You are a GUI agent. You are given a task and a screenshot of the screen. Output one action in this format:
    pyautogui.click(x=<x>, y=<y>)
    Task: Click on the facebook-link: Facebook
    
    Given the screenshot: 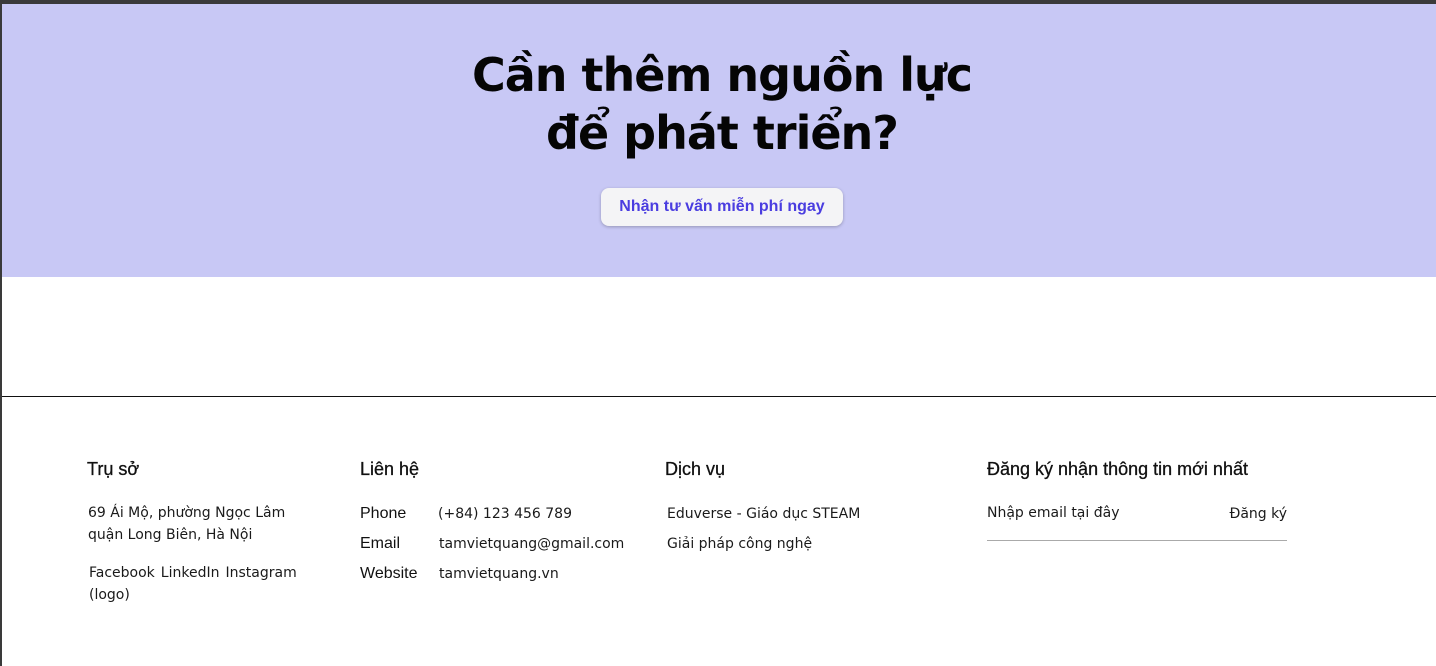 What is the action you would take?
    pyautogui.click(x=122, y=573)
    